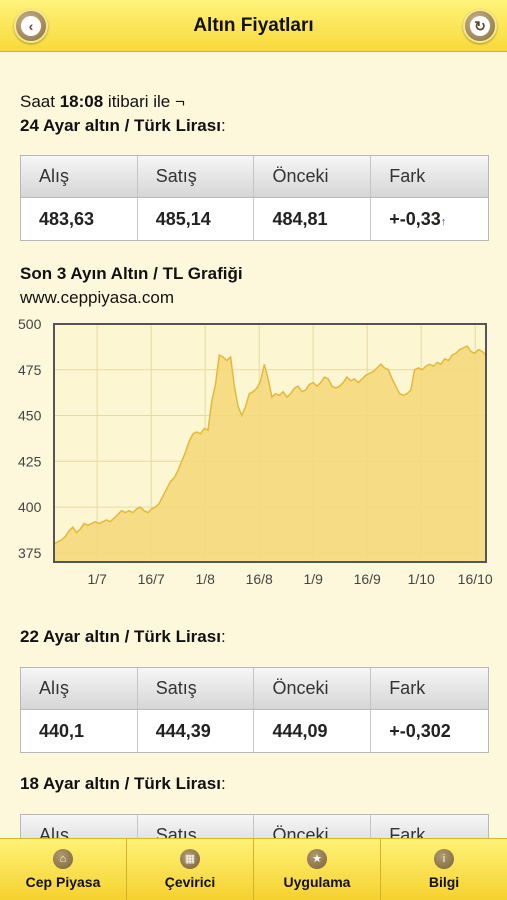  What do you see at coordinates (97, 579) in the screenshot?
I see `x-tick-label: 1/7` at bounding box center [97, 579].